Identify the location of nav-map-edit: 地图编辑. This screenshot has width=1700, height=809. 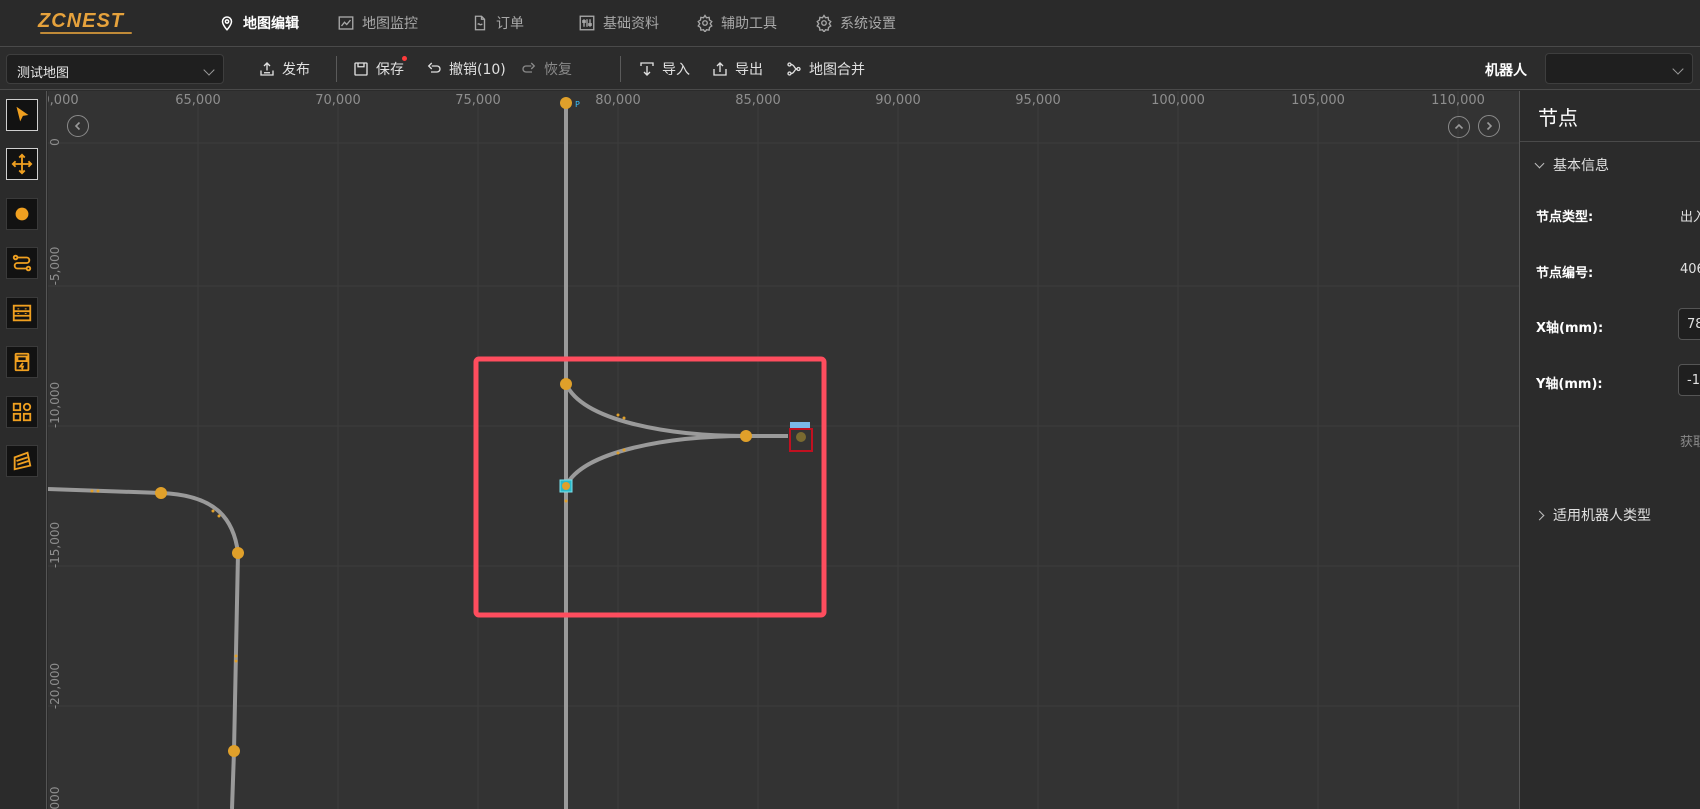
(258, 23).